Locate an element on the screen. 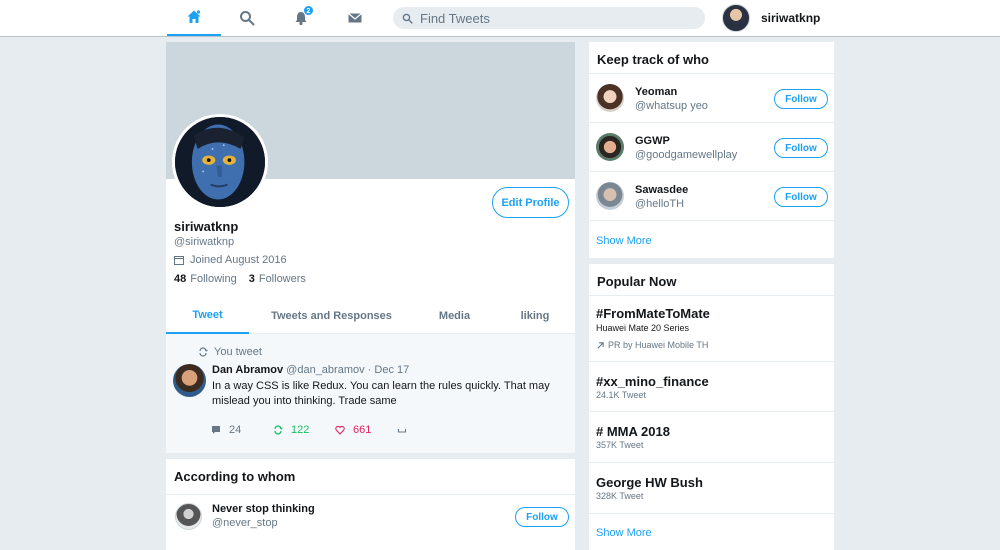  following-link: 48 Following is located at coordinates (205, 279).